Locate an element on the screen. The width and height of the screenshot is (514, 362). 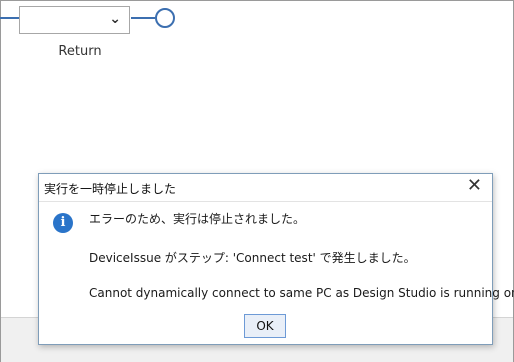
close-icon: ✕ is located at coordinates (474, 186).